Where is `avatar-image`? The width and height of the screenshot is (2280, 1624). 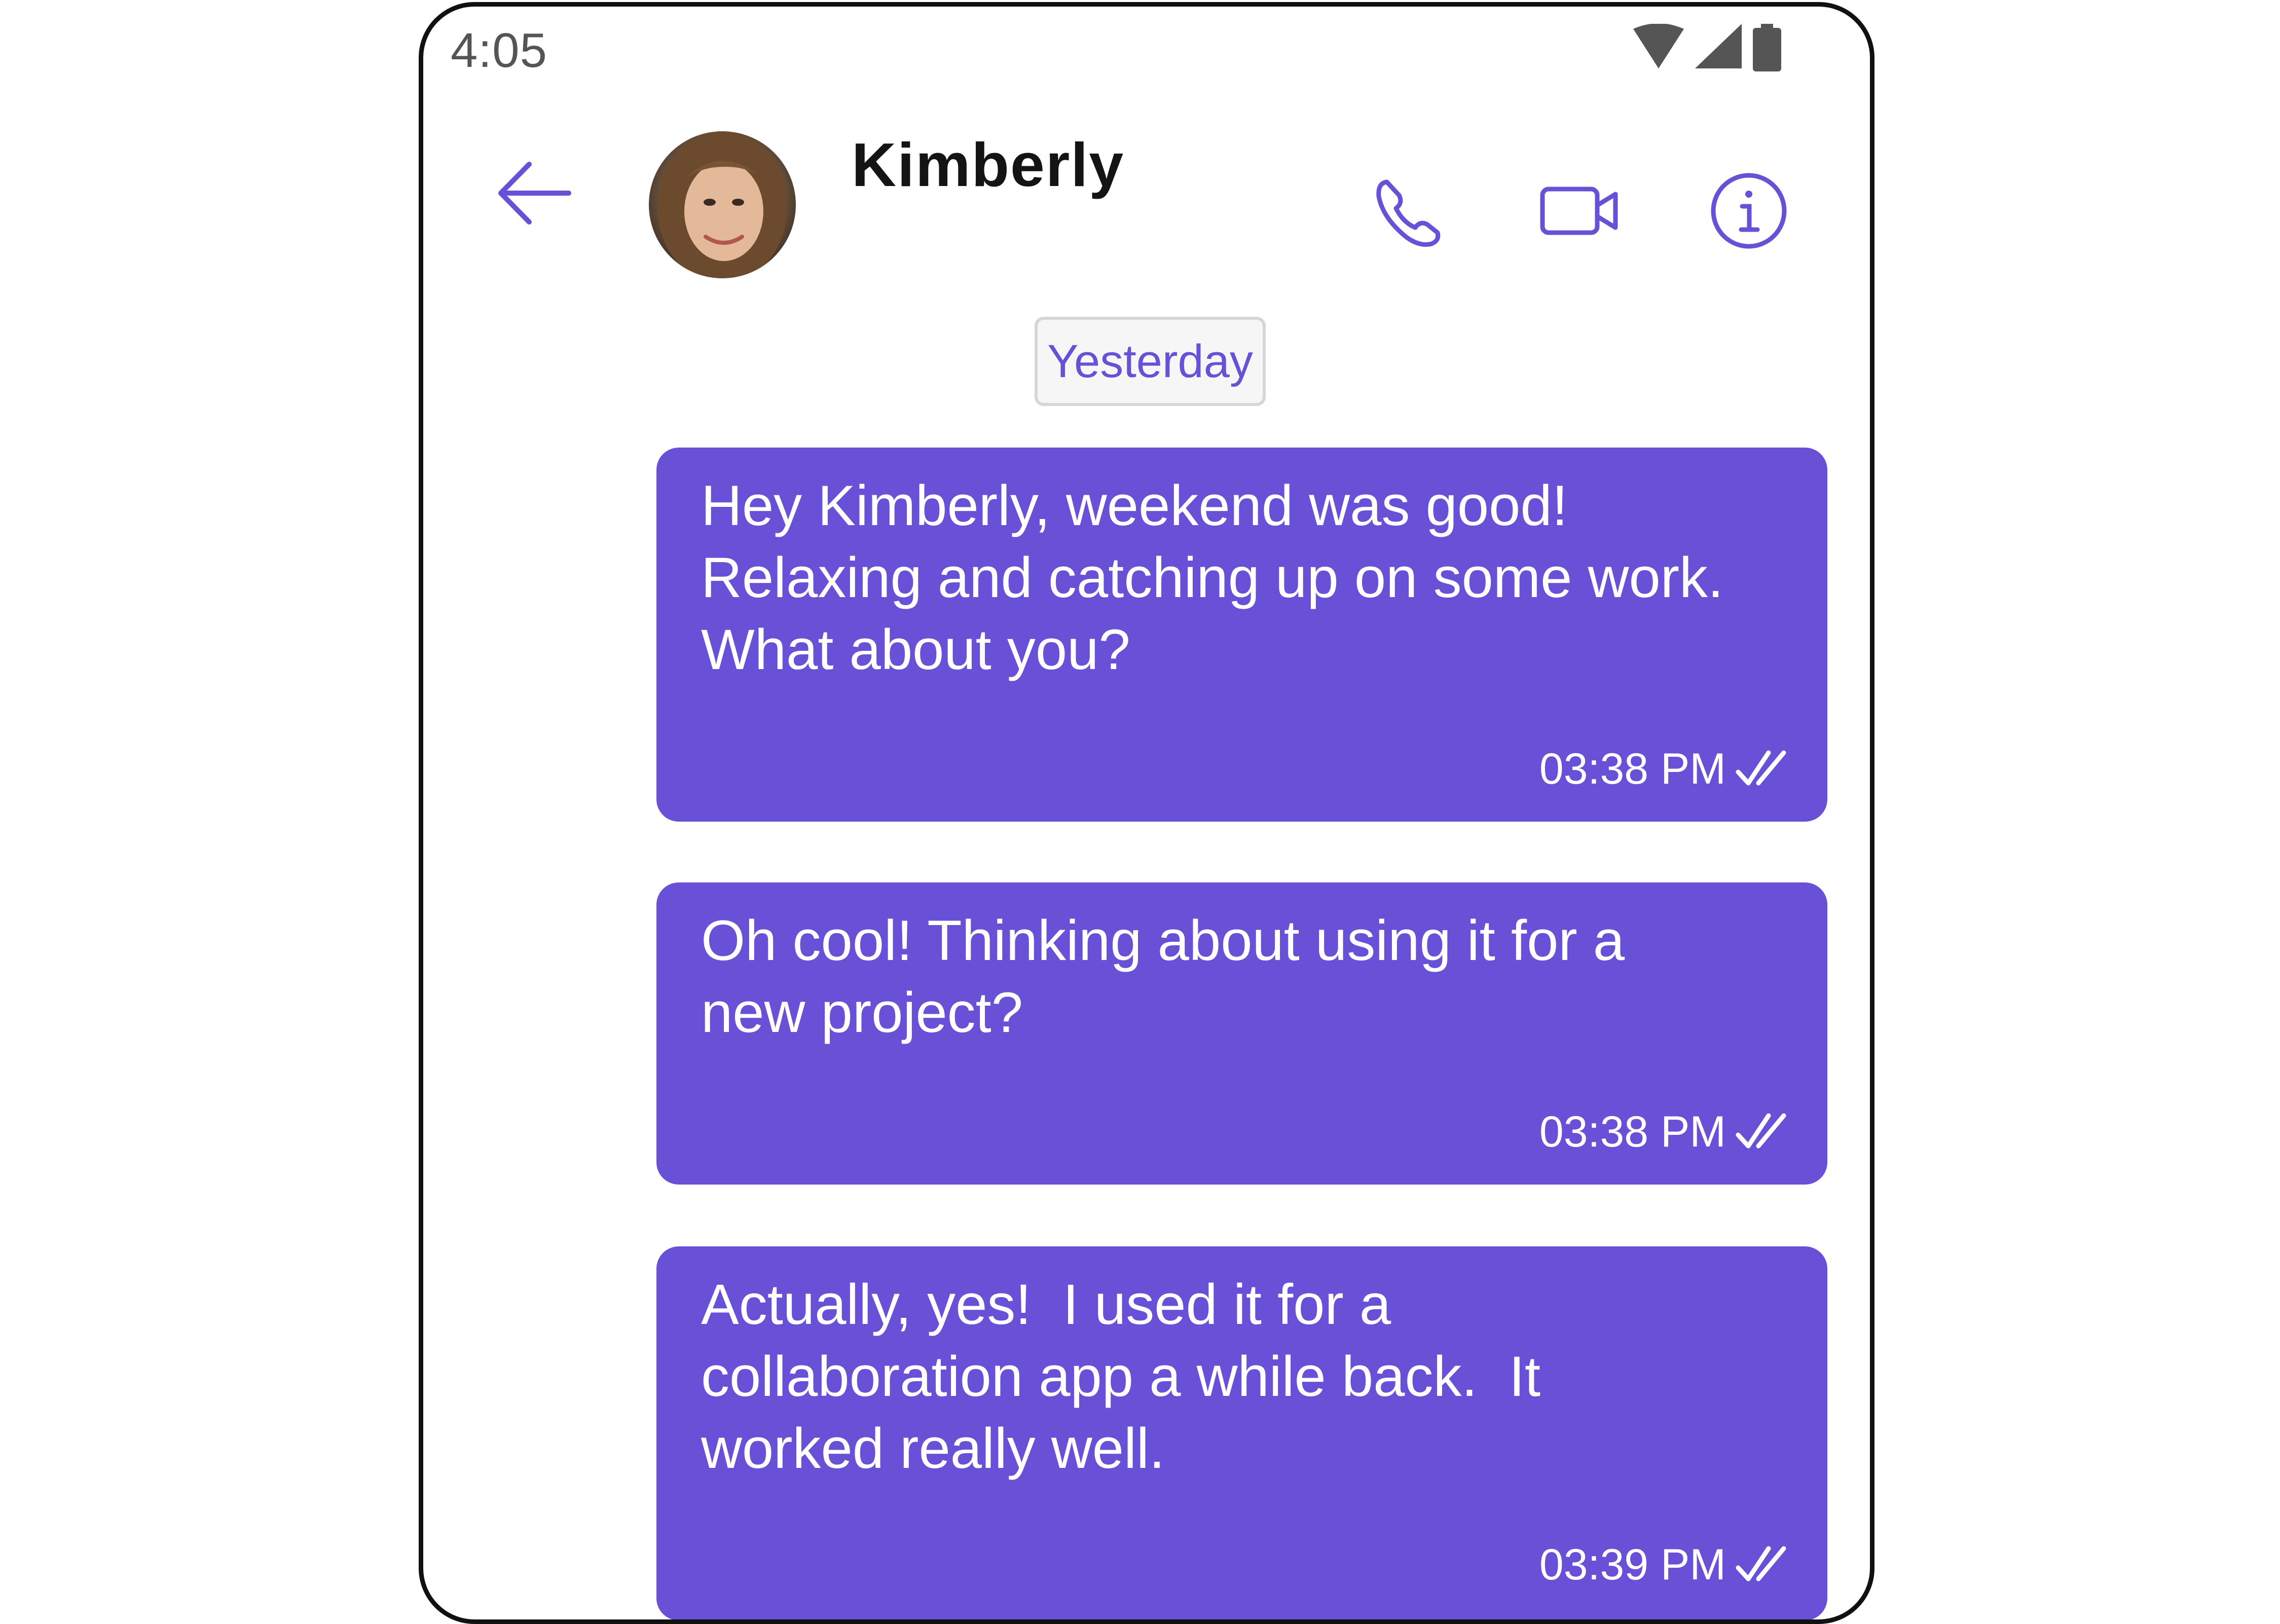 avatar-image is located at coordinates (723, 205).